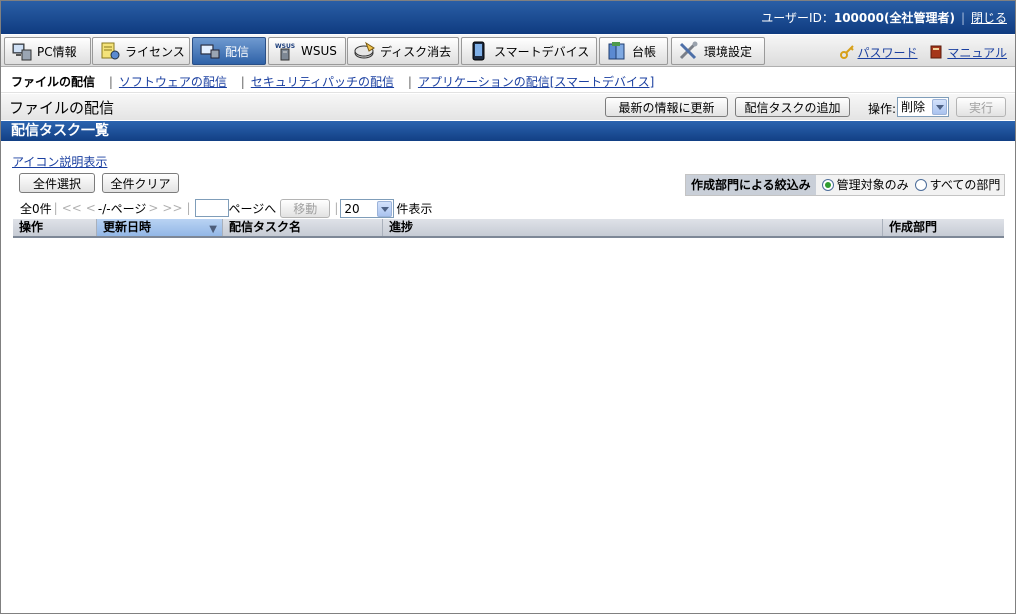 This screenshot has width=1016, height=614. Describe the element at coordinates (155, 51) in the screenshot. I see `tab-label: ライセンス` at that location.